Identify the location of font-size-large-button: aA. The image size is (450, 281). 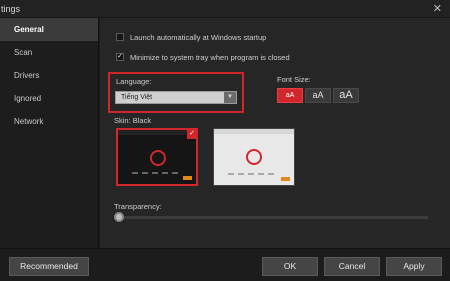
(346, 95).